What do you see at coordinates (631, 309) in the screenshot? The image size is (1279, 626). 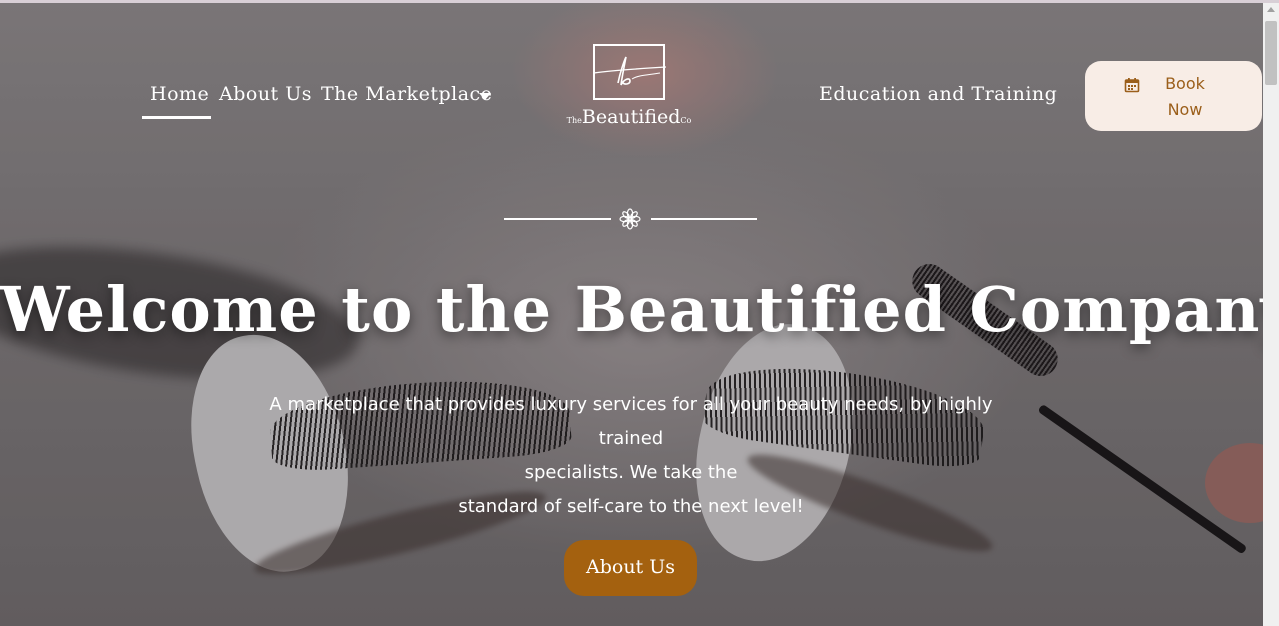 I see `hero-headline: Welcome to the Beautified Company` at bounding box center [631, 309].